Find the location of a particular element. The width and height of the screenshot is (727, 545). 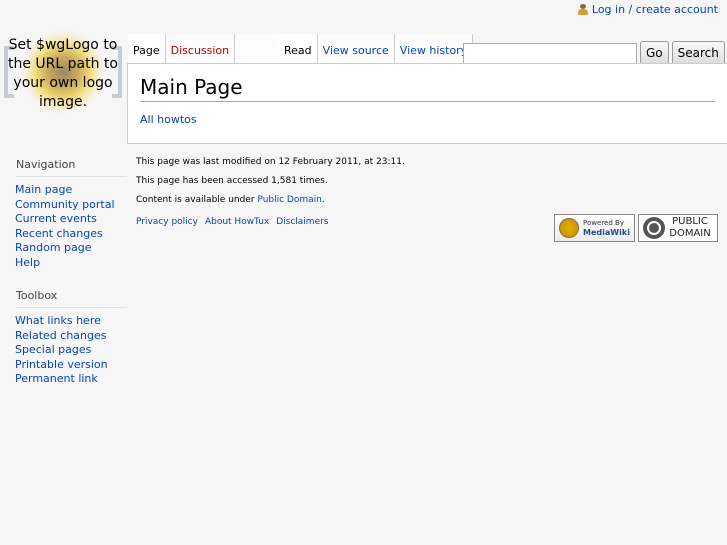

search-form: Go Search is located at coordinates (594, 53).